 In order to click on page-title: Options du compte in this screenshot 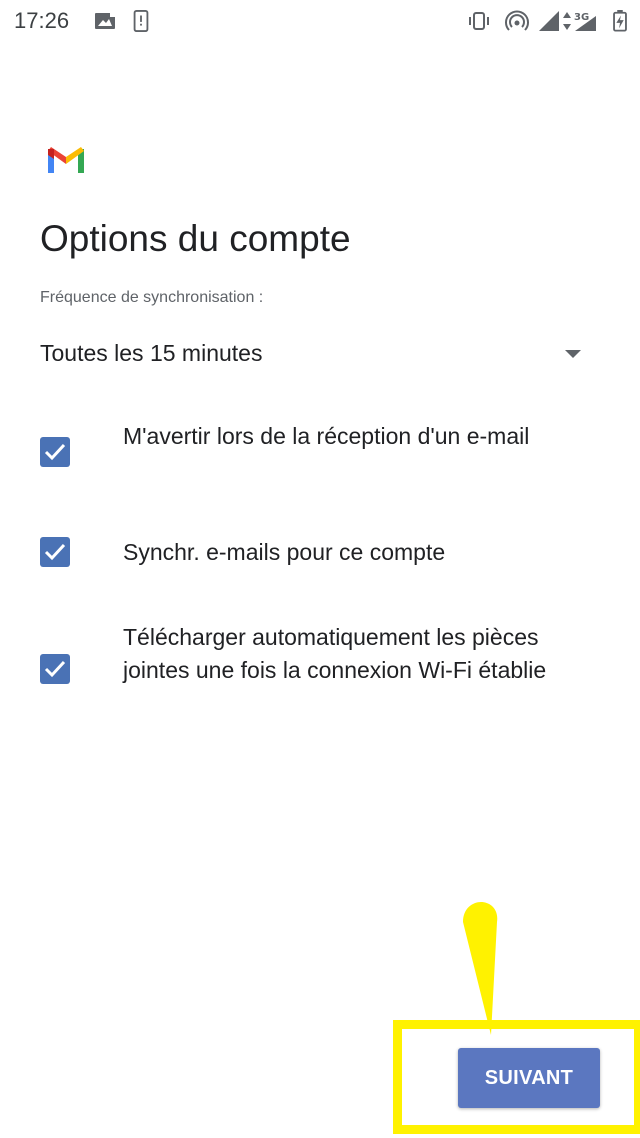, I will do `click(195, 238)`.